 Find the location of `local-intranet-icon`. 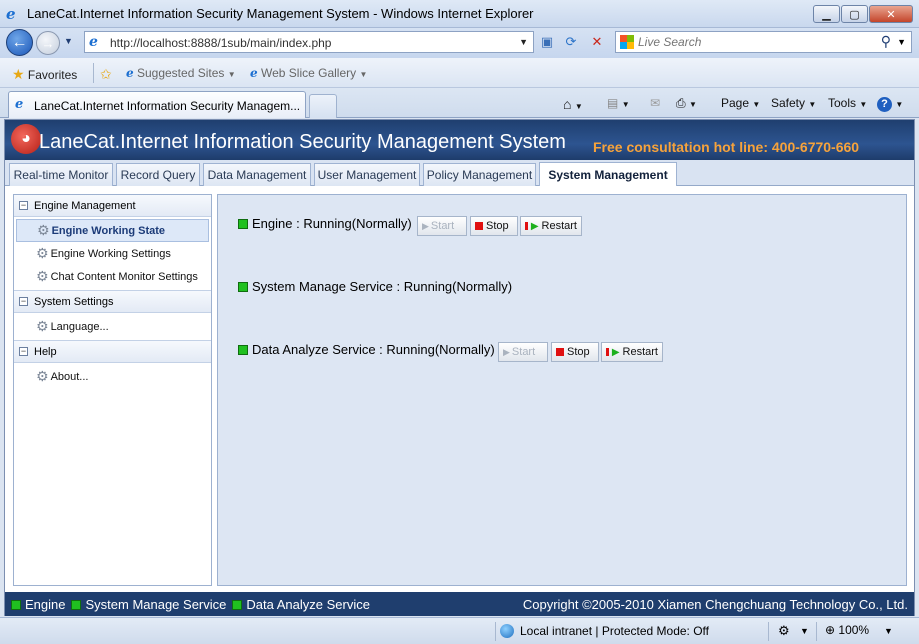

local-intranet-icon is located at coordinates (507, 631).